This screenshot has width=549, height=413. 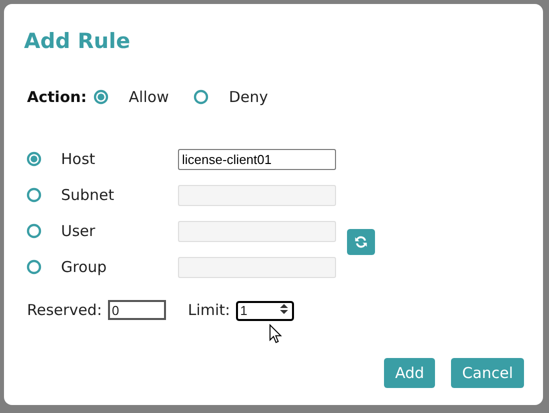 I want to click on refresh-icon, so click(x=361, y=242).